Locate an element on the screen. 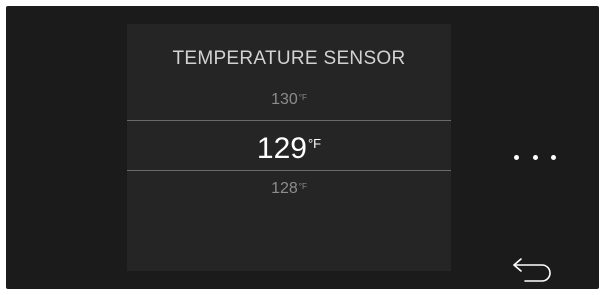  more-options-button is located at coordinates (535, 157).